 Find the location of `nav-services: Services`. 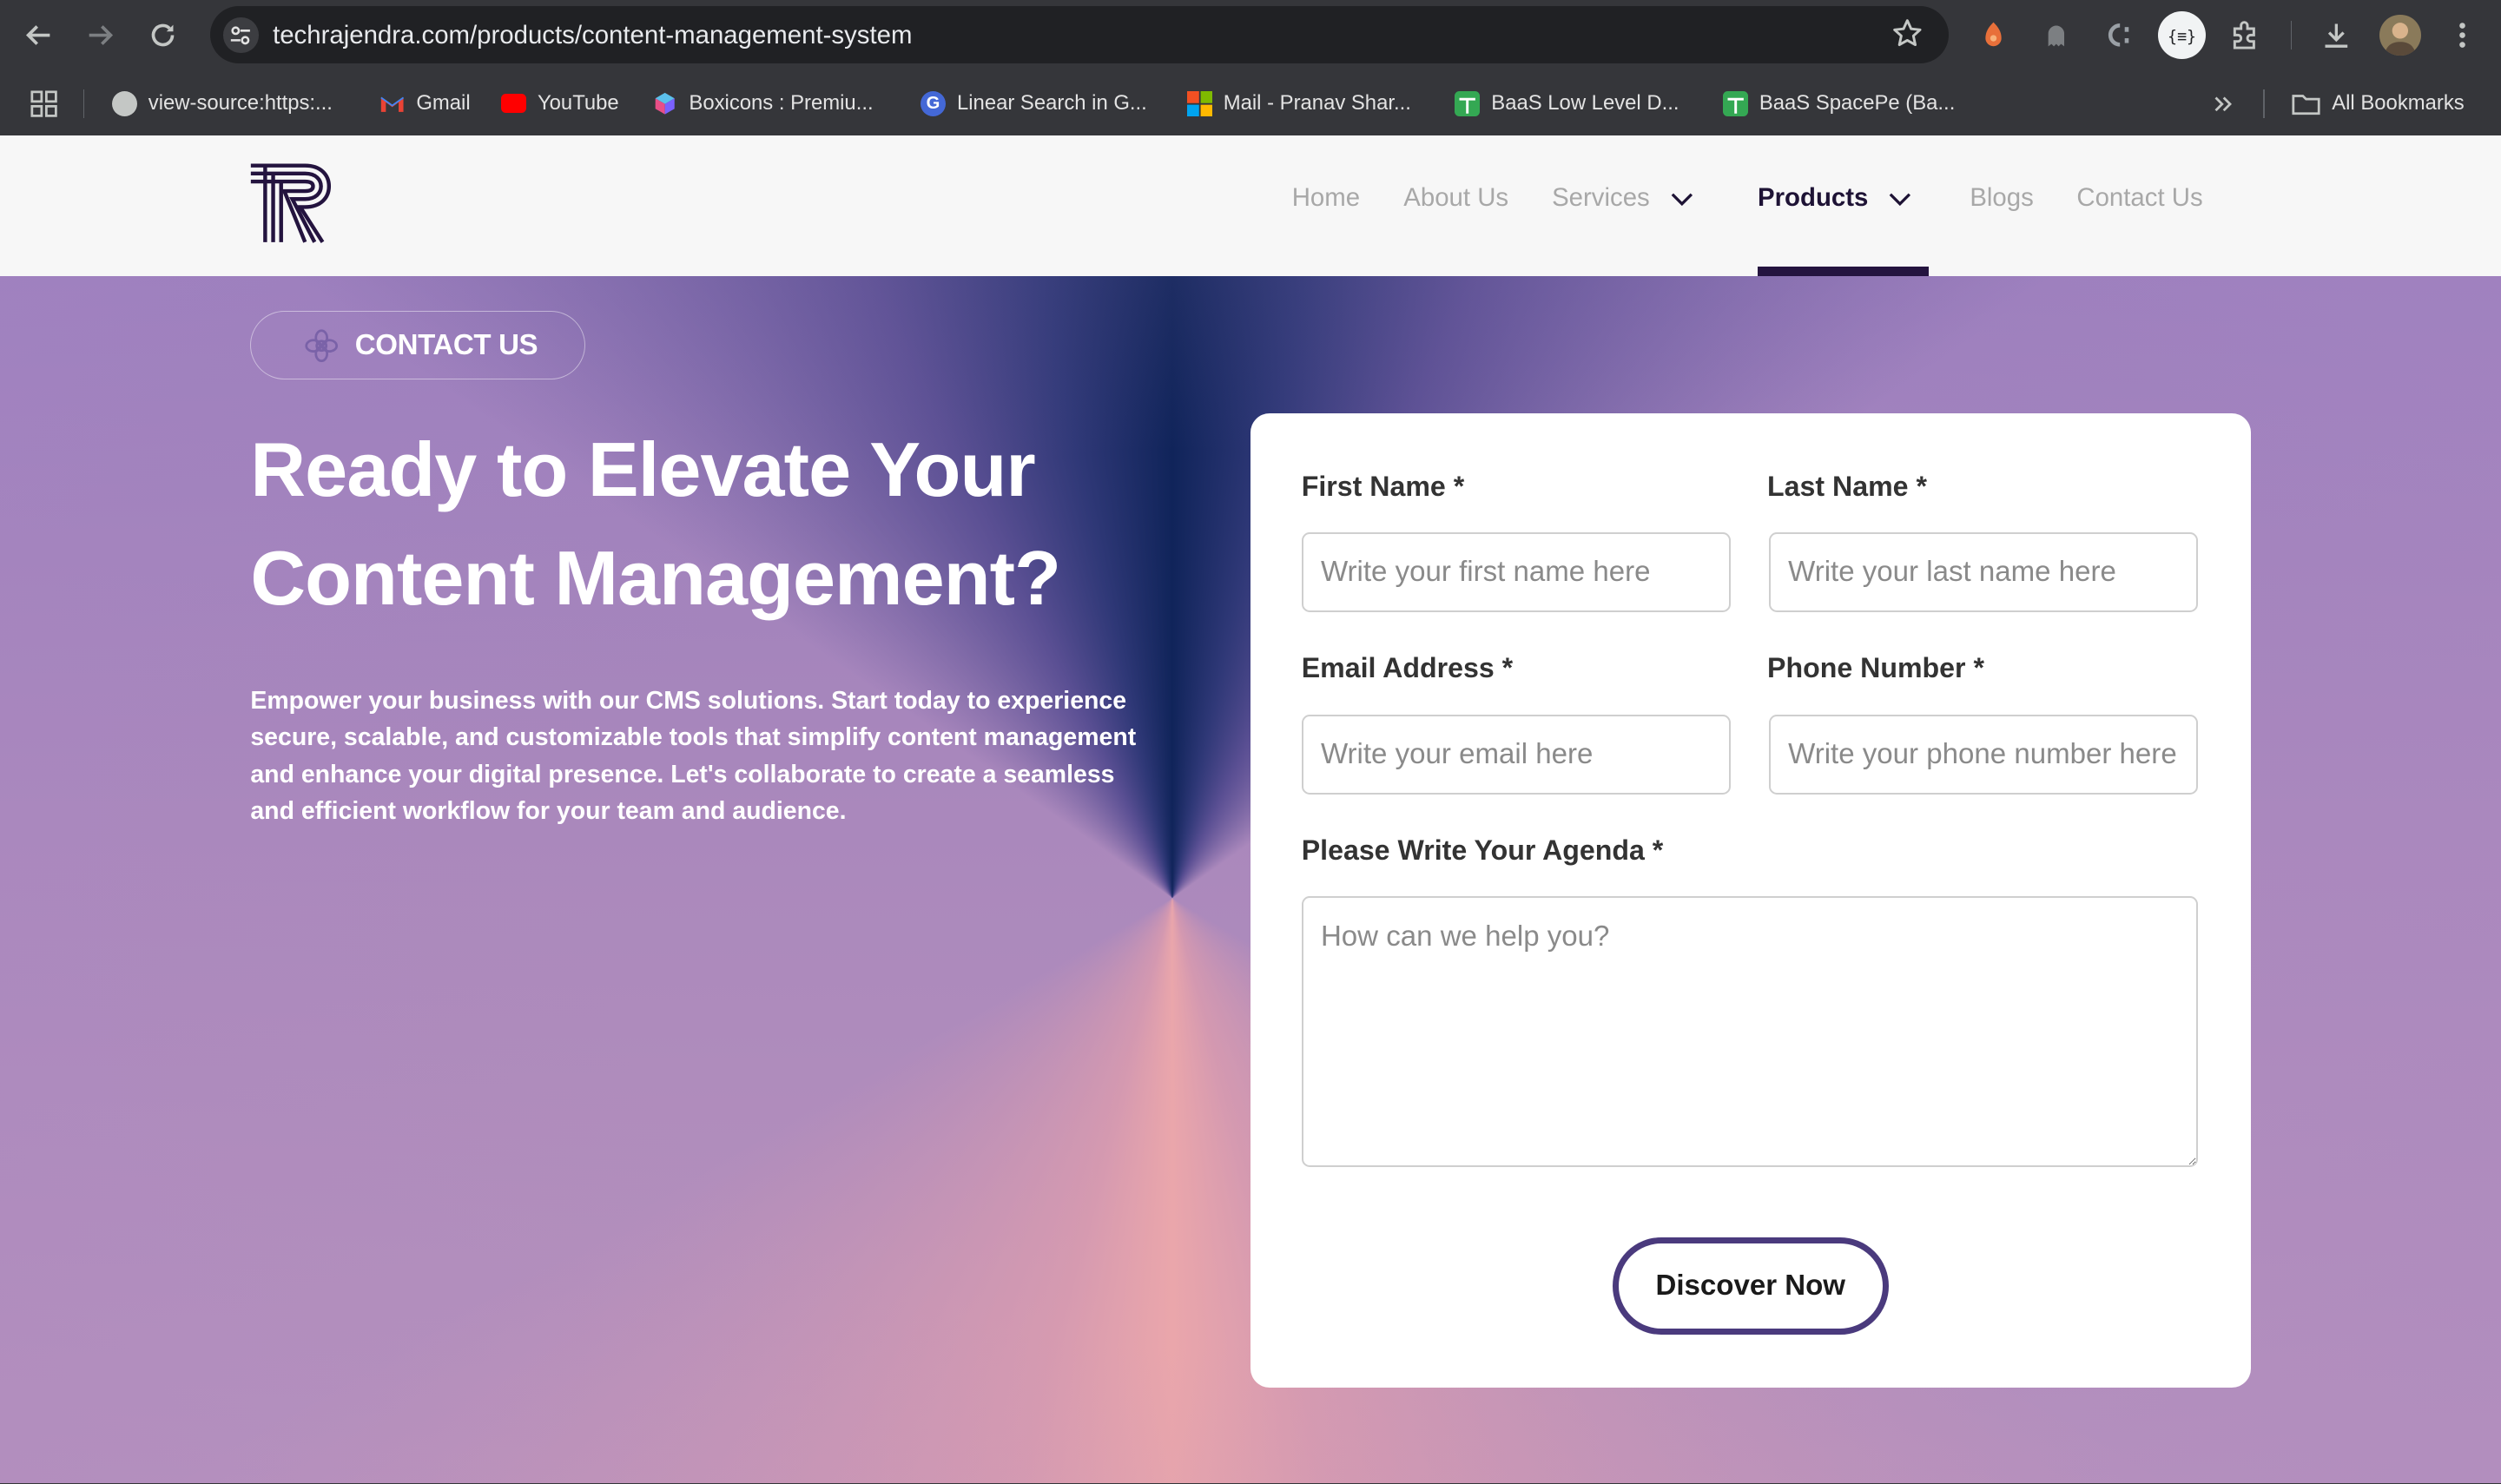

nav-services: Services is located at coordinates (1622, 198).